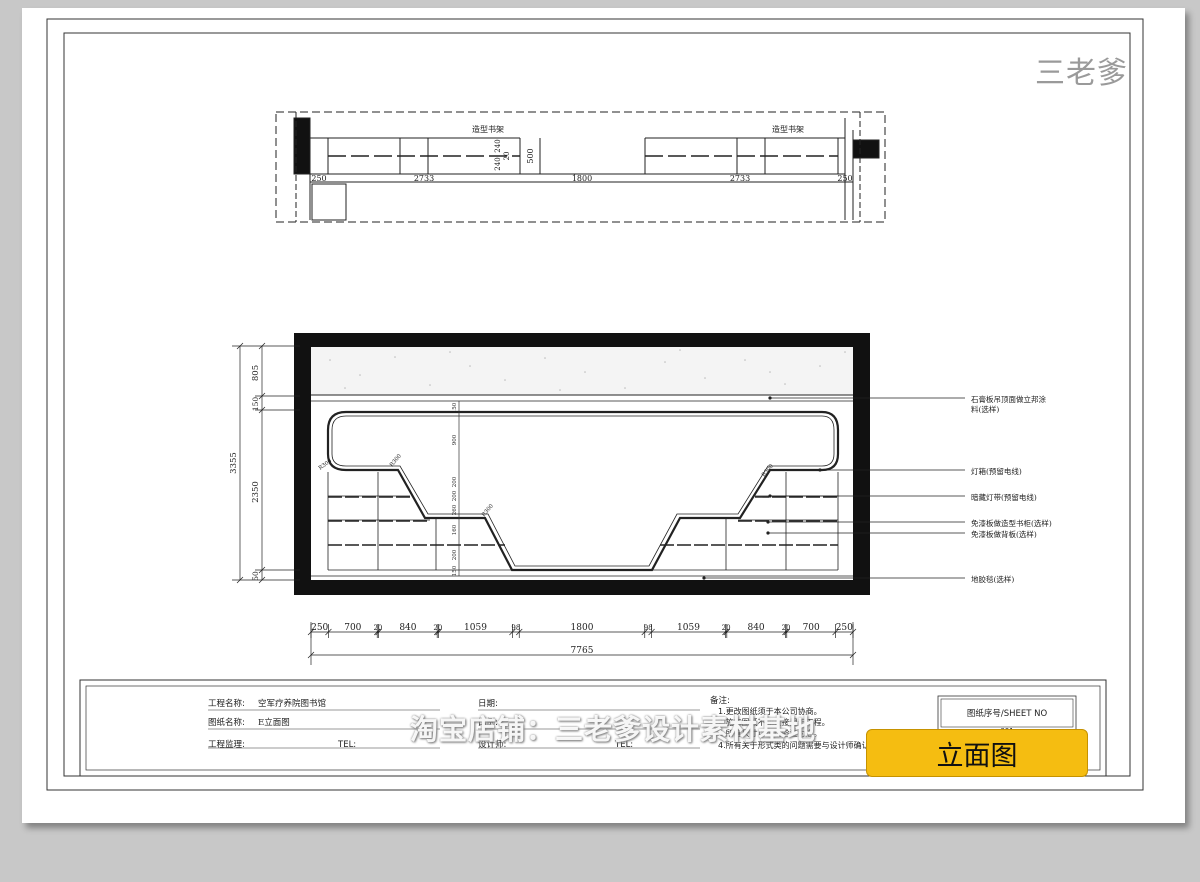  Describe the element at coordinates (266, 463) in the screenshot. I see `vertical-dimensions` at that location.